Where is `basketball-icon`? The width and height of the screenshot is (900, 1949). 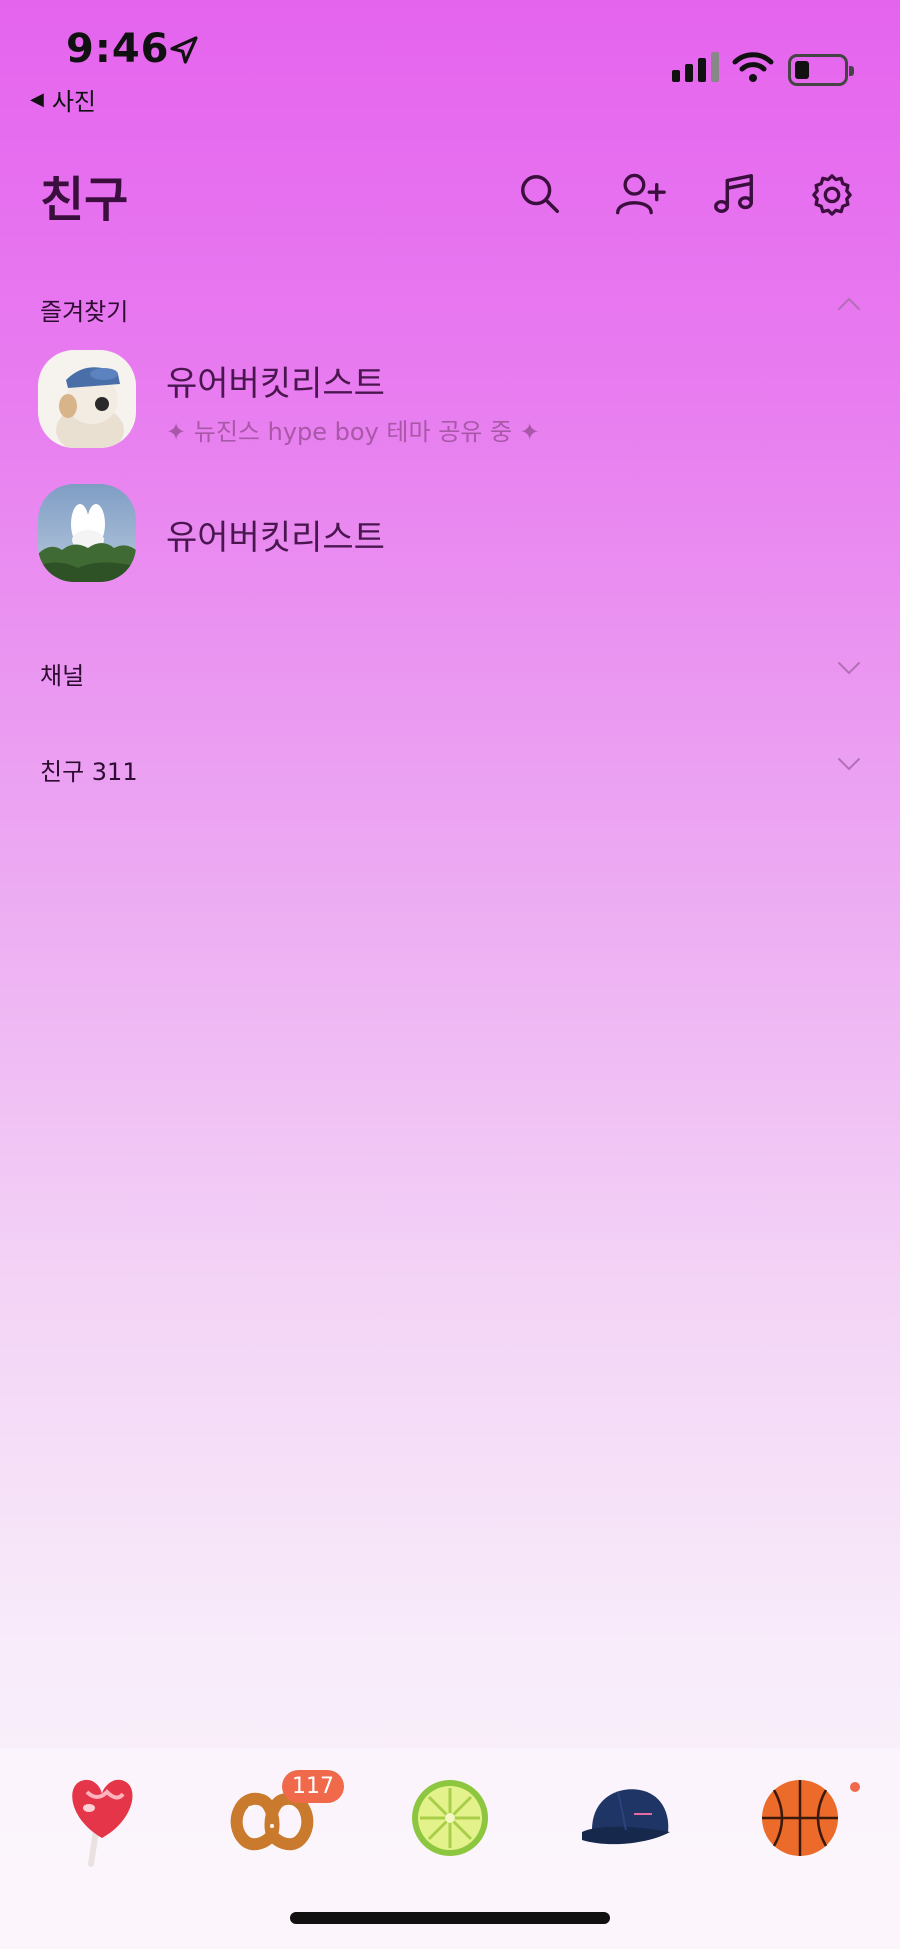
basketball-icon is located at coordinates (800, 1818).